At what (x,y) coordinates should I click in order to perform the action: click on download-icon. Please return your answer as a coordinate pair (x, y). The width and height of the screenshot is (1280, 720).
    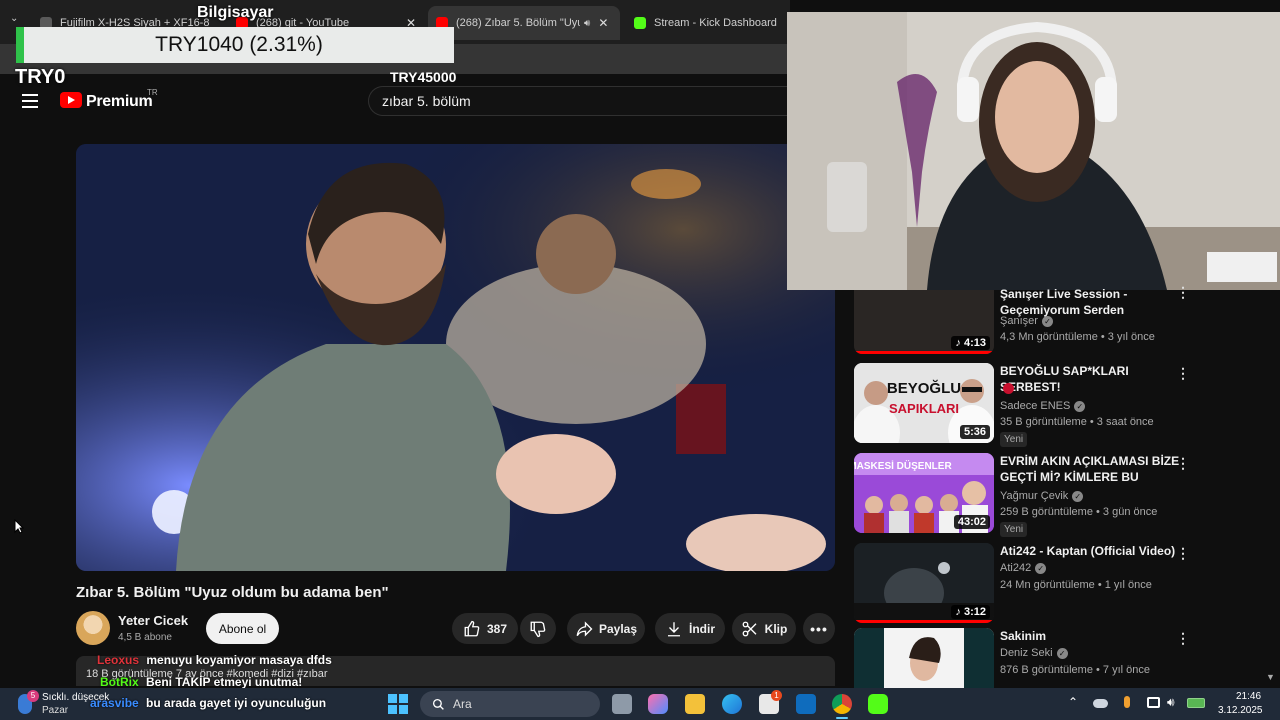
    Looking at the image, I should click on (674, 628).